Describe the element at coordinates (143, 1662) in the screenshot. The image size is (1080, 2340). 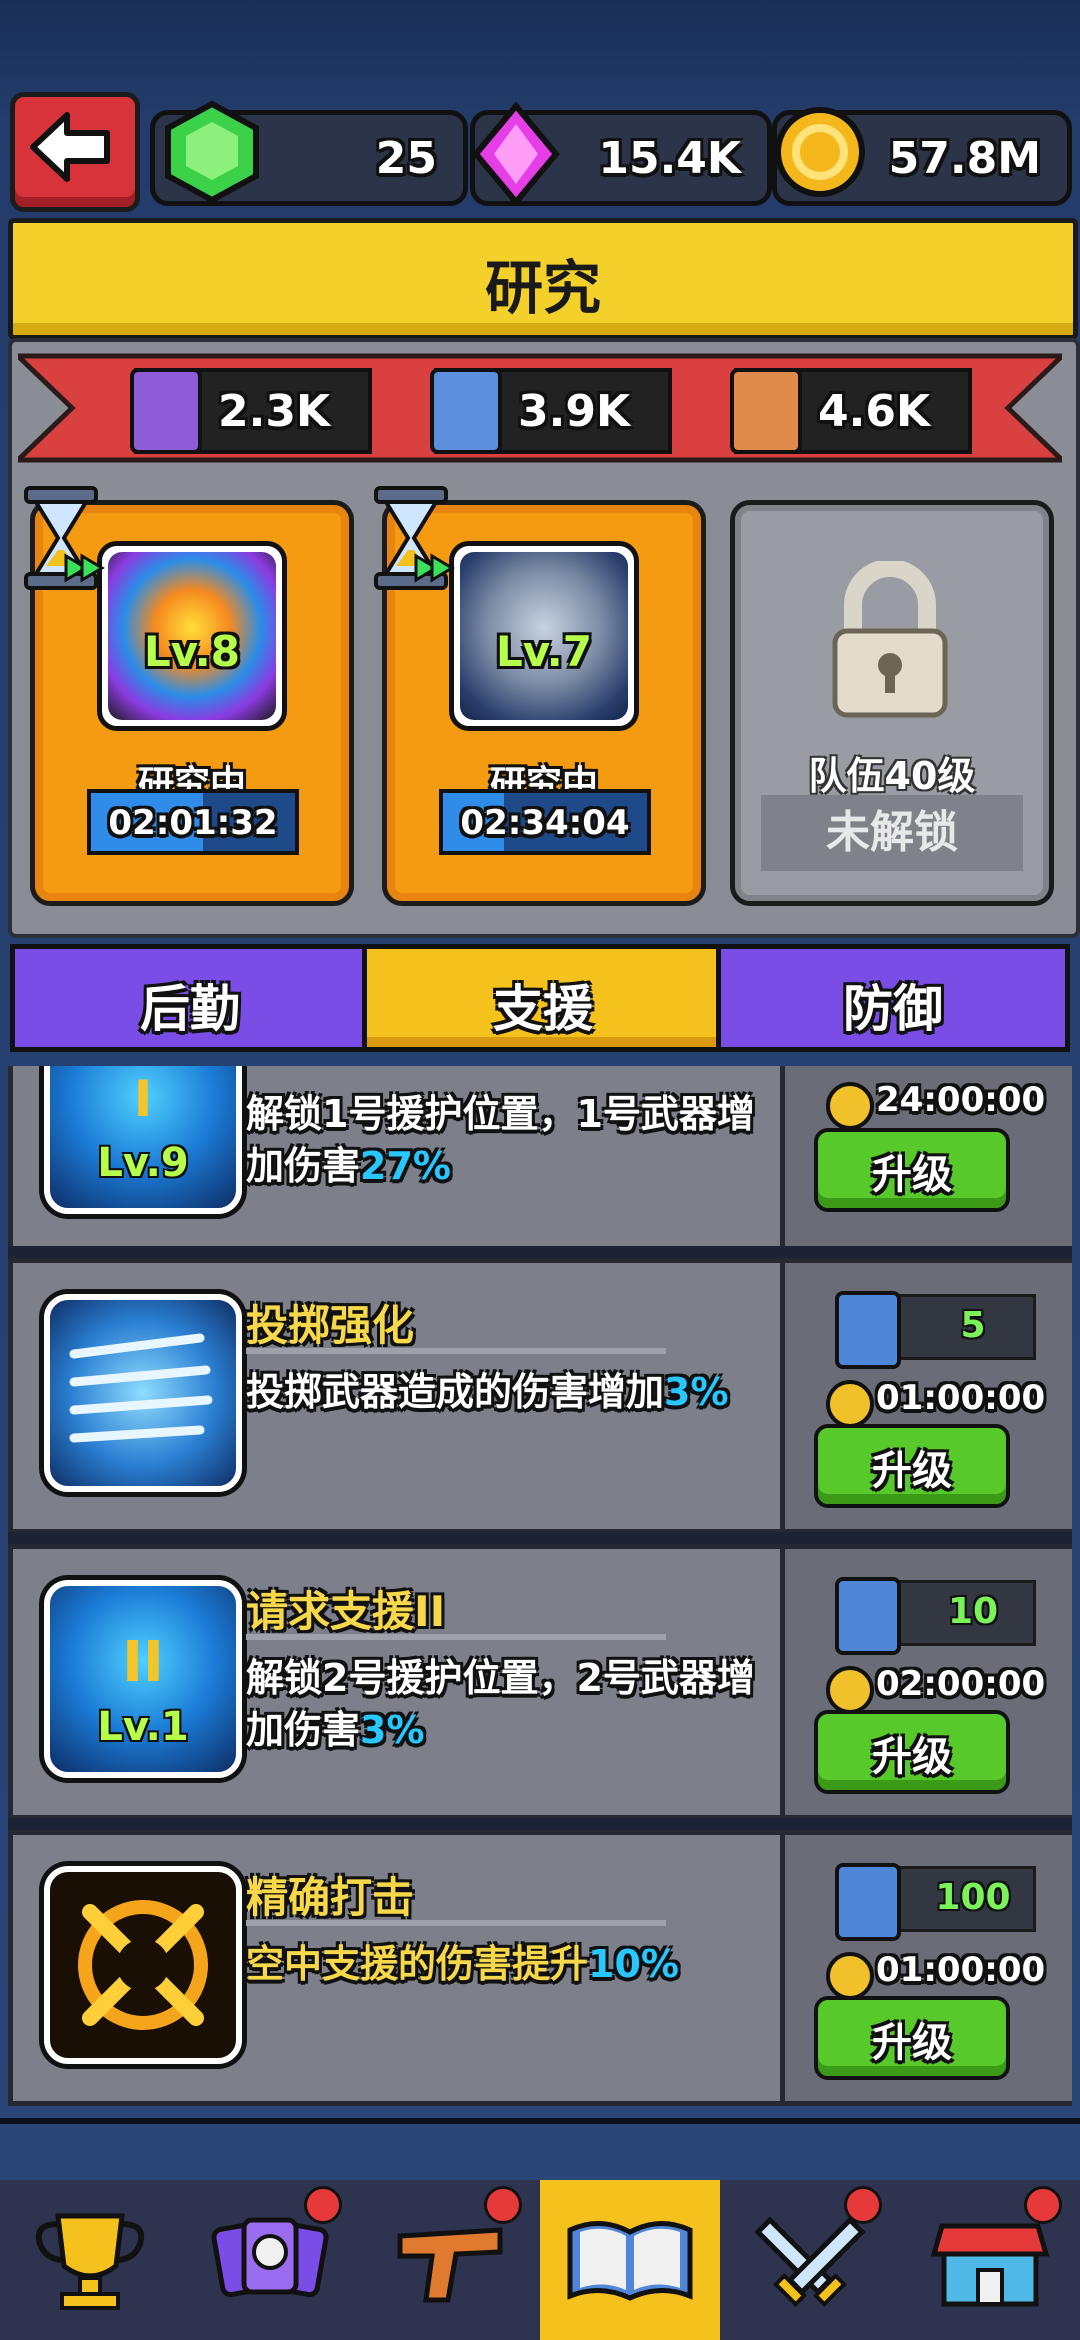
I see `roman-numeral: II` at that location.